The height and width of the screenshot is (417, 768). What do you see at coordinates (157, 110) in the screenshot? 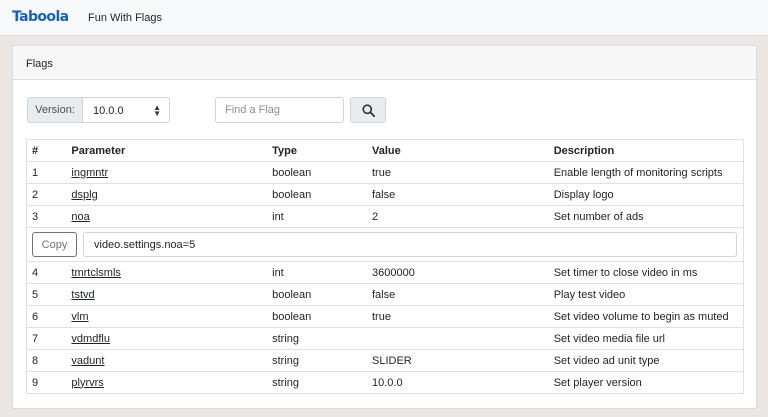
I see `updown-caret-icon: ▲ ▼` at bounding box center [157, 110].